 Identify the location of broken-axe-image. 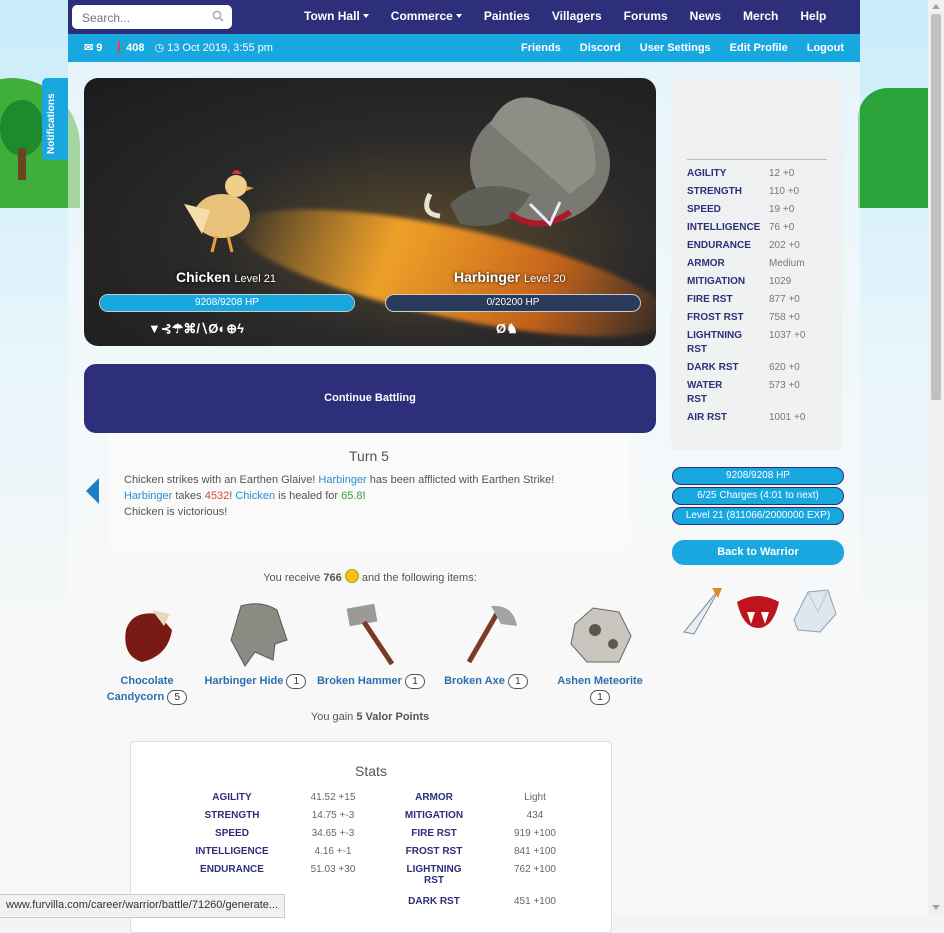
(491, 634).